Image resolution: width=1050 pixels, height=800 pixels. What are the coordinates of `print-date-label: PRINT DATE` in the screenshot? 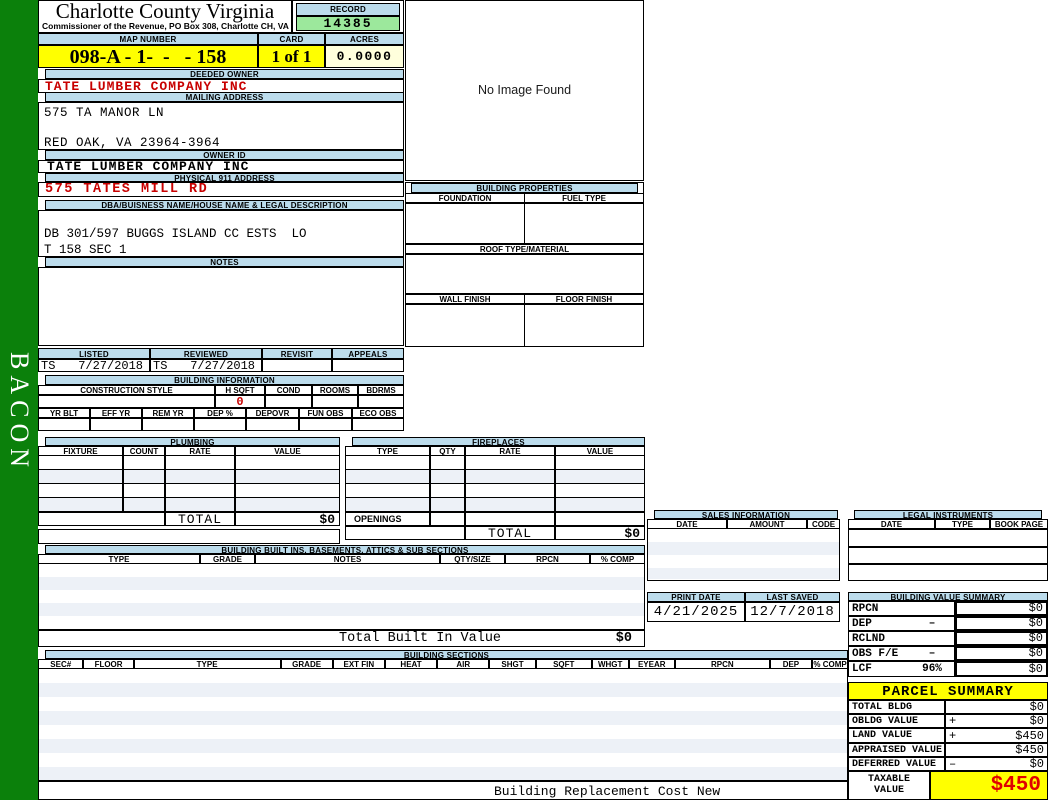 It's located at (696, 597).